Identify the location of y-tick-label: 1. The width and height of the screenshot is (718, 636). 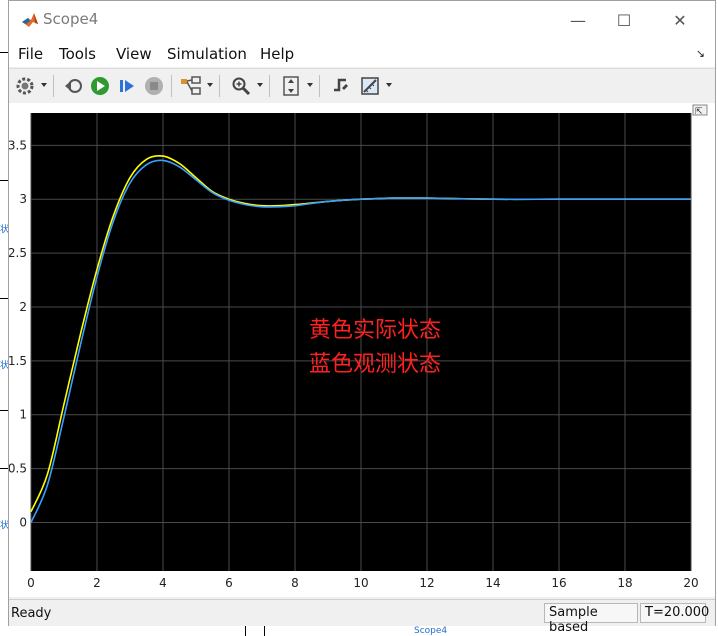
(23, 415).